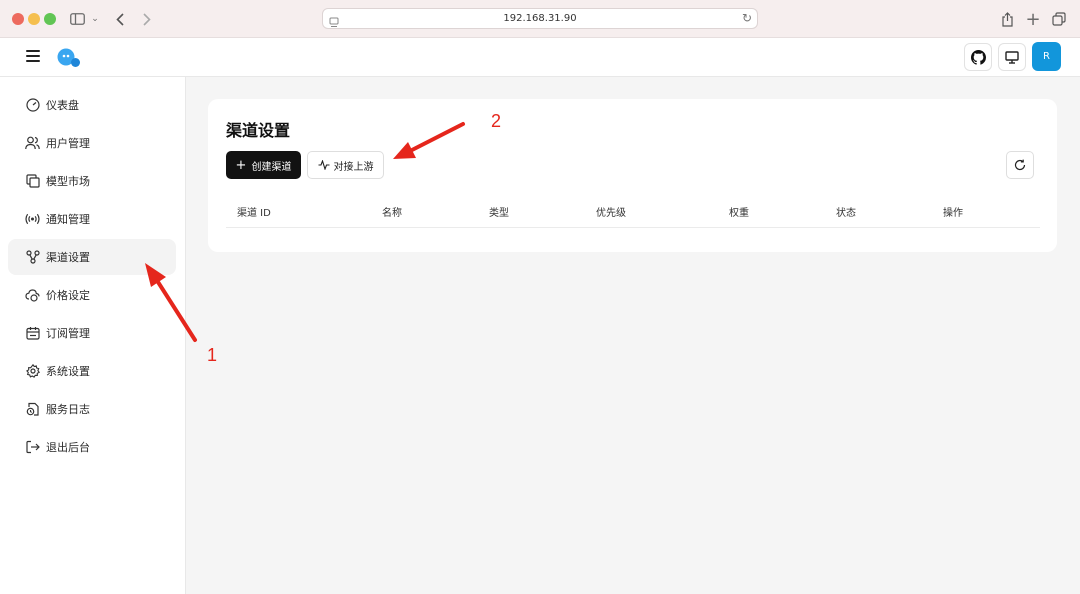  What do you see at coordinates (32, 409) in the screenshot?
I see `file-clock-icon` at bounding box center [32, 409].